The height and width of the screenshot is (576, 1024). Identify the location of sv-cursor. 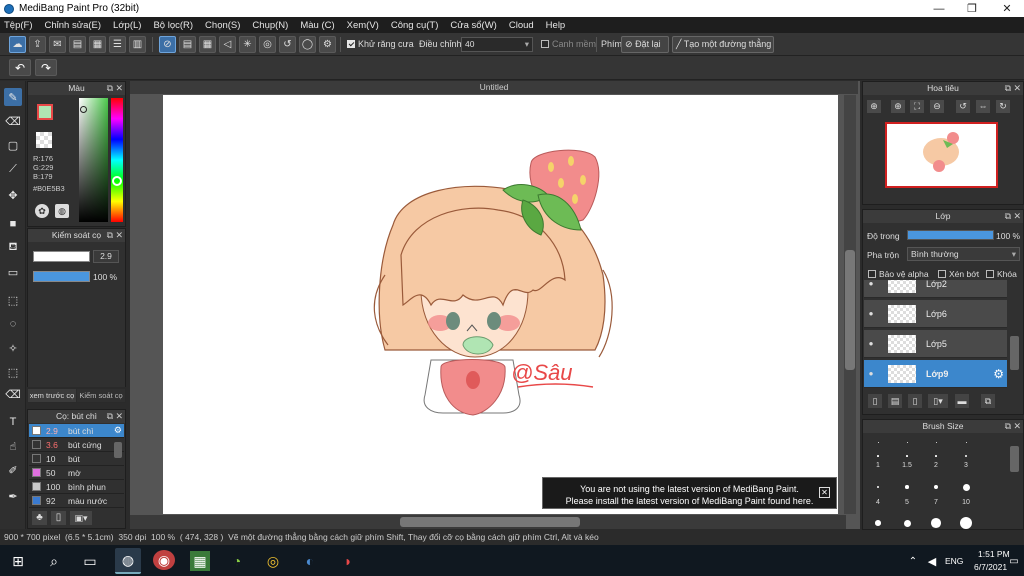
(83, 109).